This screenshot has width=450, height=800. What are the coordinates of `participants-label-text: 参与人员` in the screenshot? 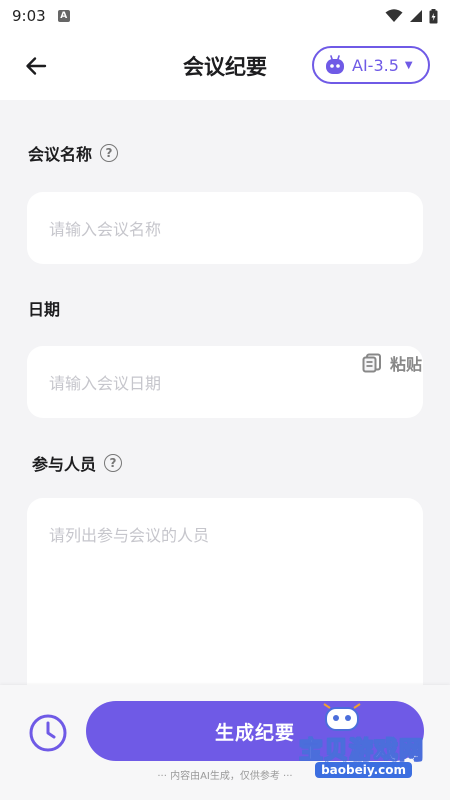 It's located at (64, 464).